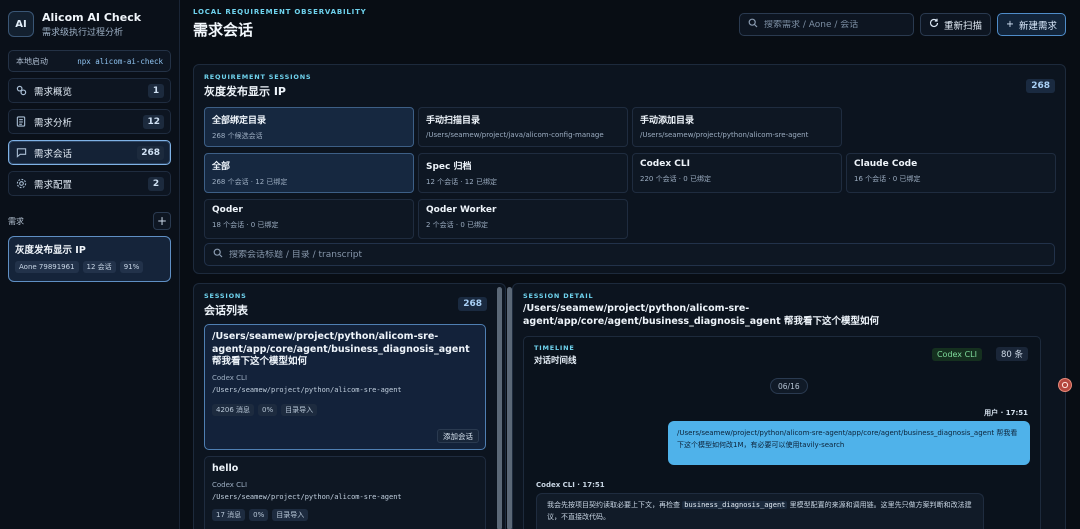 The width and height of the screenshot is (1080, 529). I want to click on filter-sub: 12 个会话 · 12 已绑定, so click(461, 182).